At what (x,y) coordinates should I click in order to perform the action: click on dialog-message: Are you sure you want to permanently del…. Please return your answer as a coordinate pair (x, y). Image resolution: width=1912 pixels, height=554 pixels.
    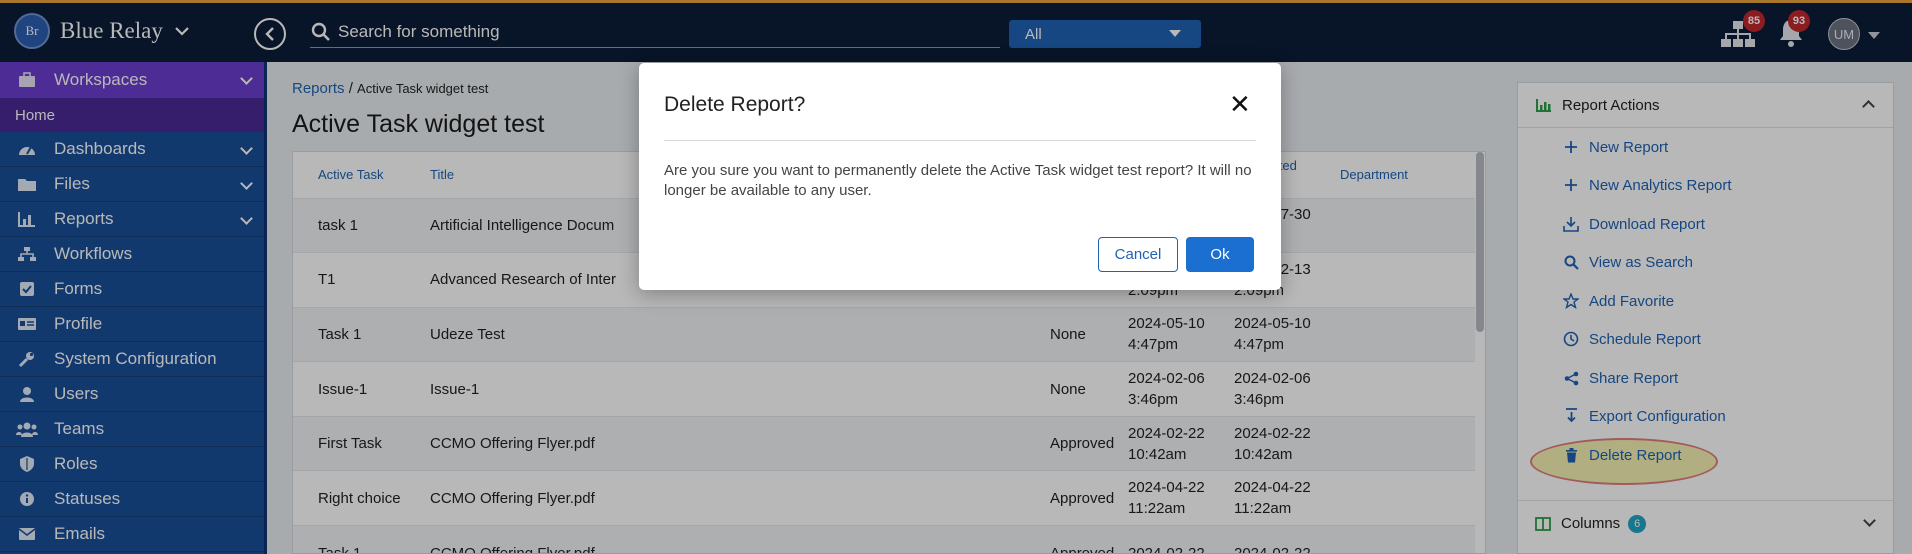
    Looking at the image, I should click on (958, 180).